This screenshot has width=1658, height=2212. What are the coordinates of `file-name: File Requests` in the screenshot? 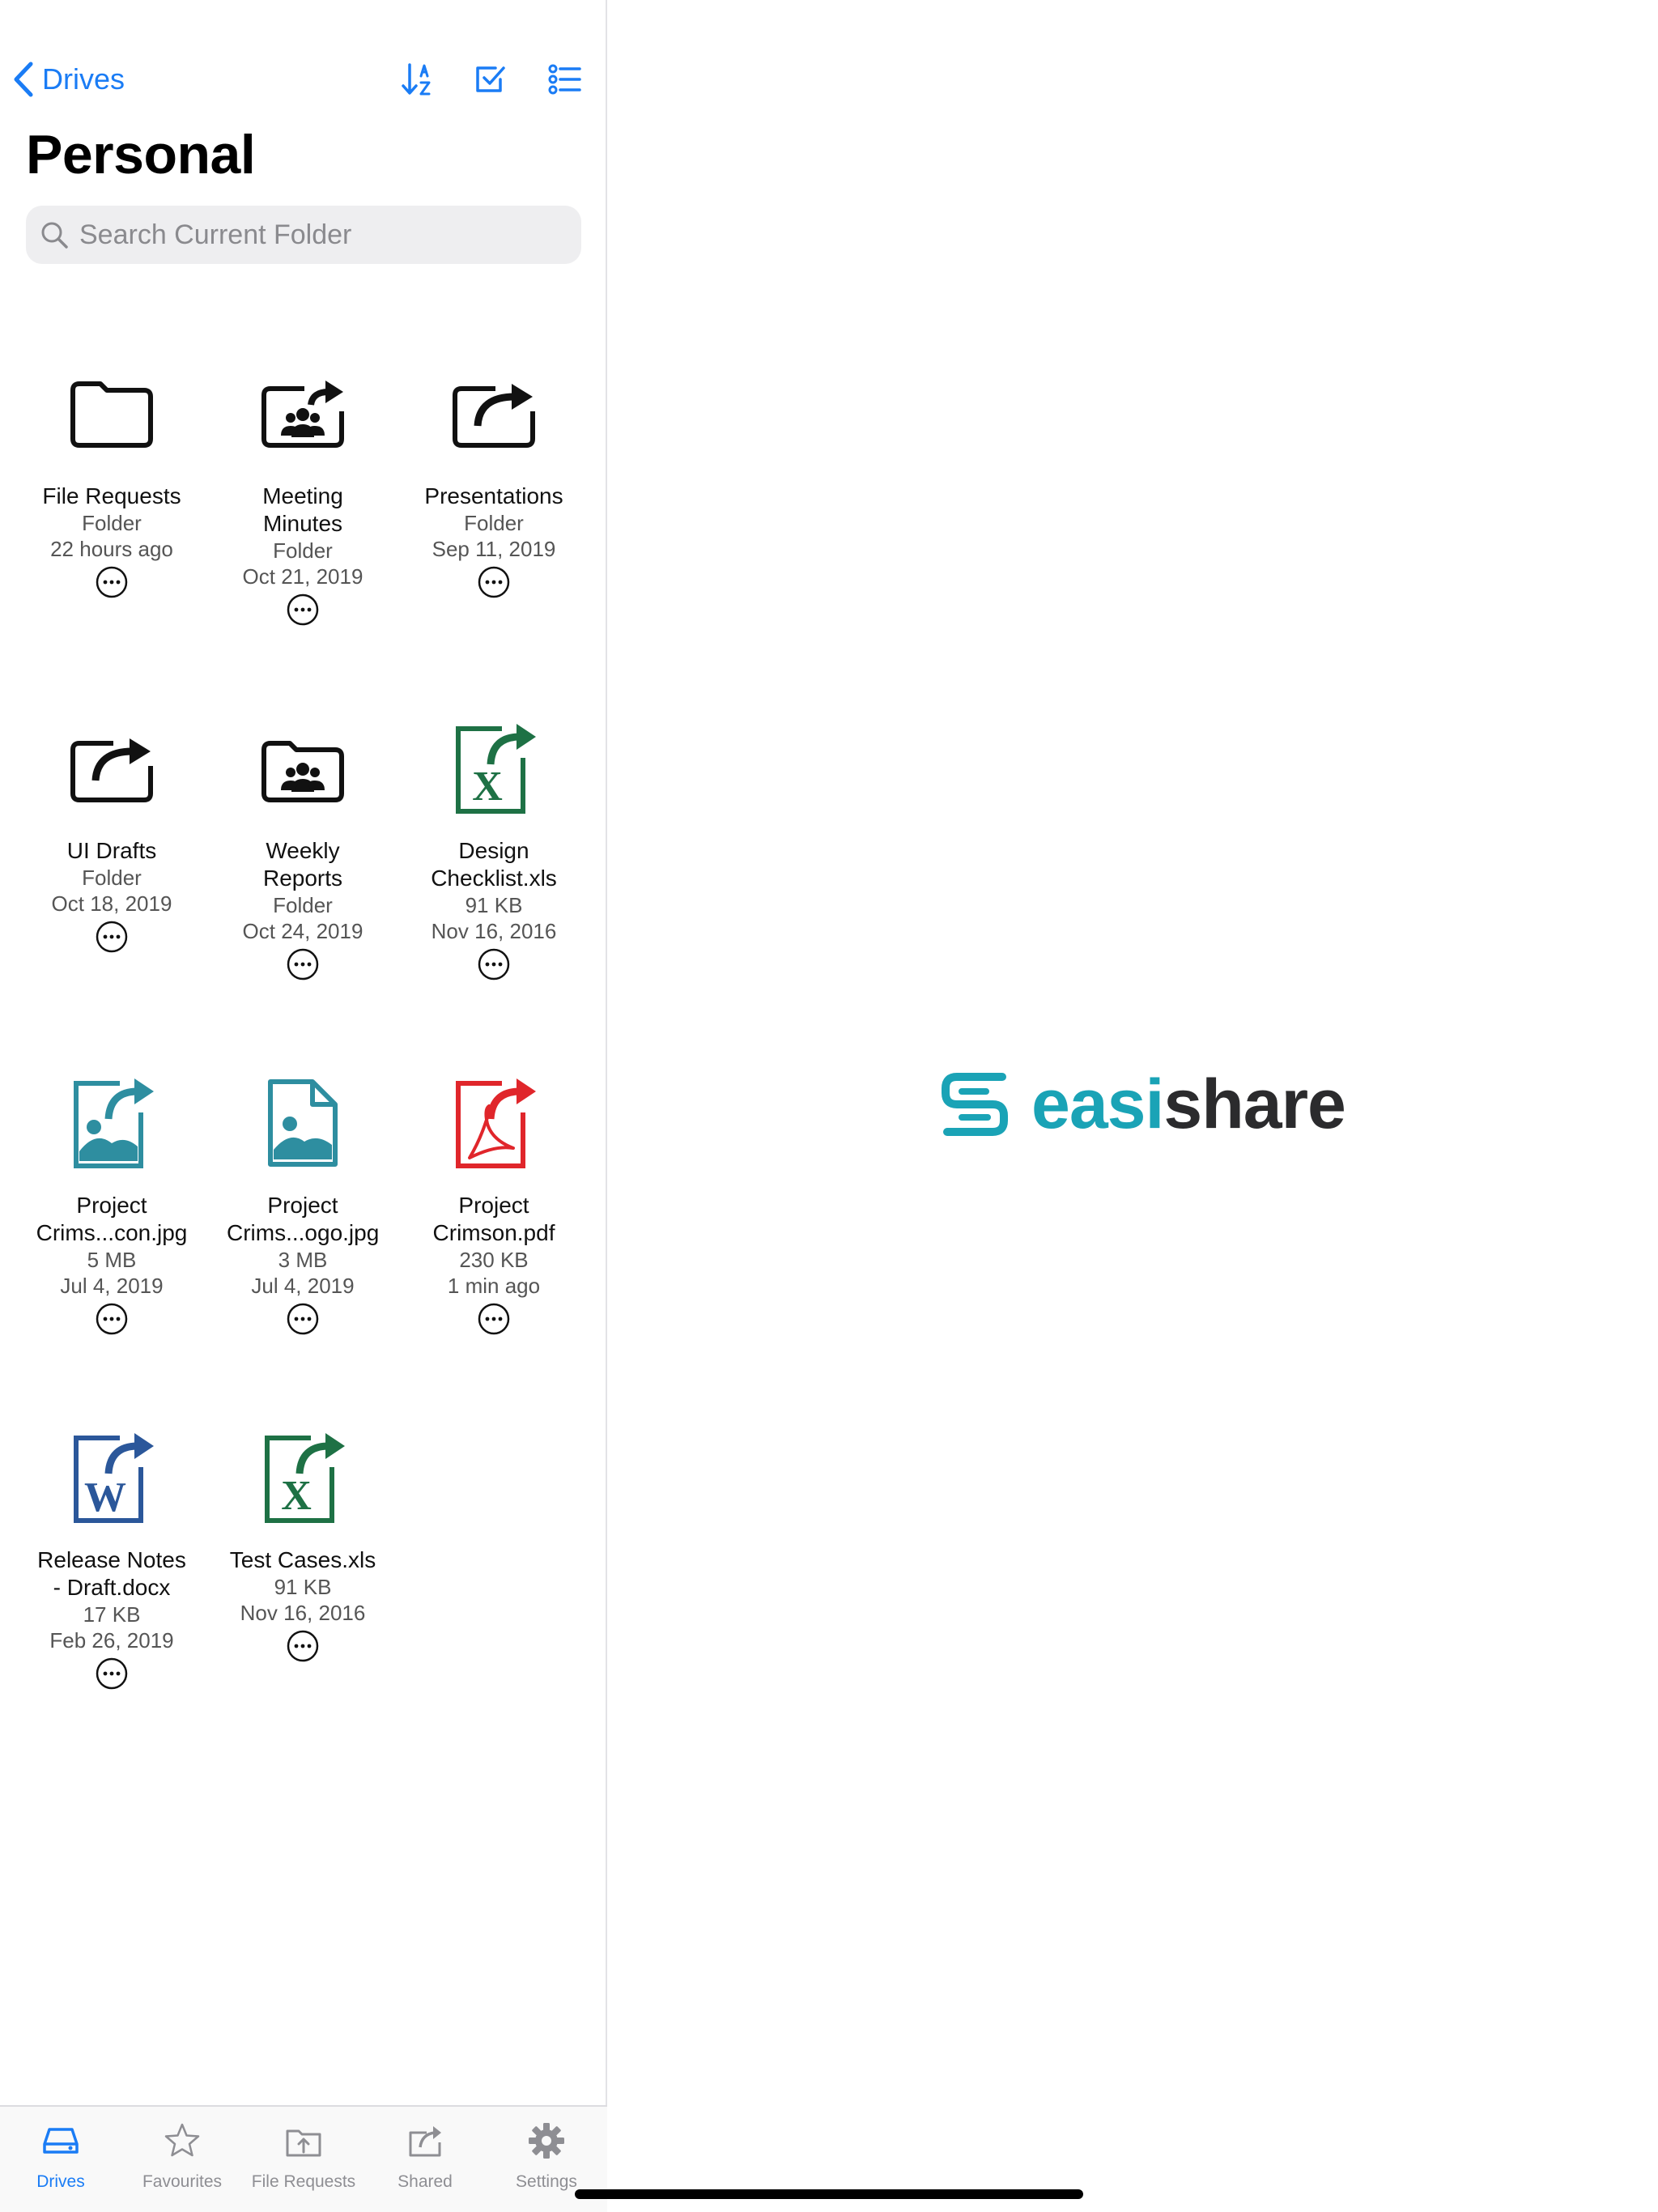 It's located at (111, 496).